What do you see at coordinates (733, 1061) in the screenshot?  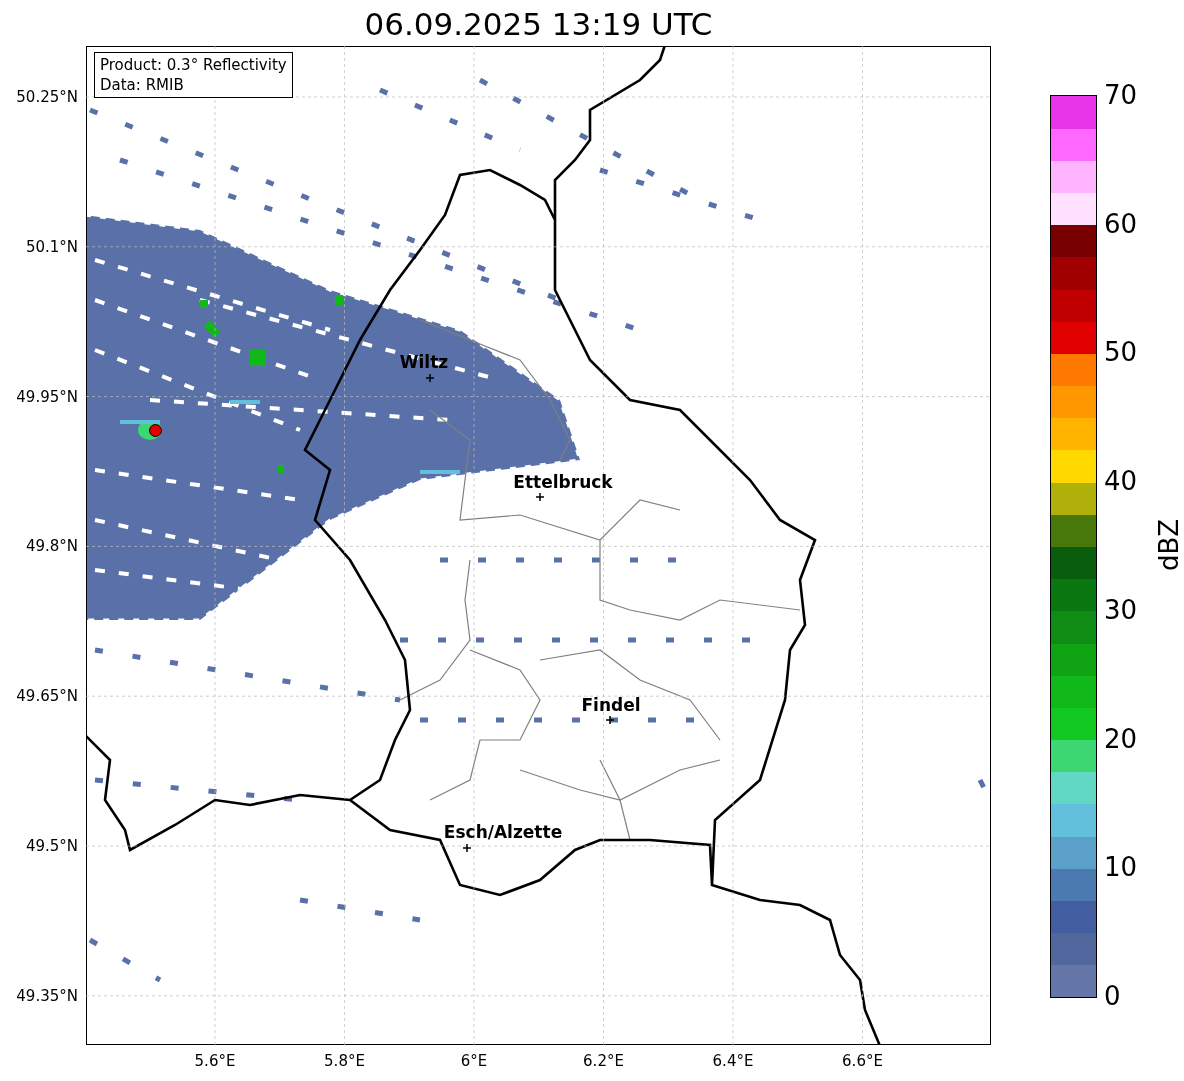 I see `longitude-tick-label: 6.4°E` at bounding box center [733, 1061].